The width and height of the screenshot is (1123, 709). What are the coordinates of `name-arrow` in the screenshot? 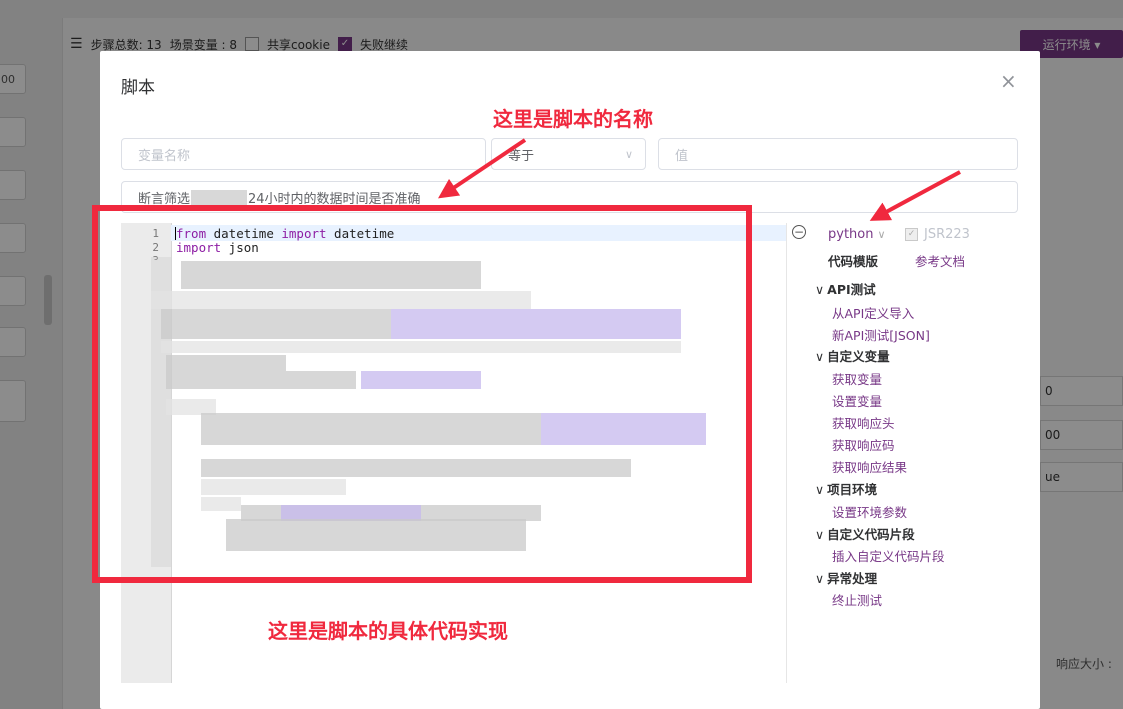 It's located at (482, 168).